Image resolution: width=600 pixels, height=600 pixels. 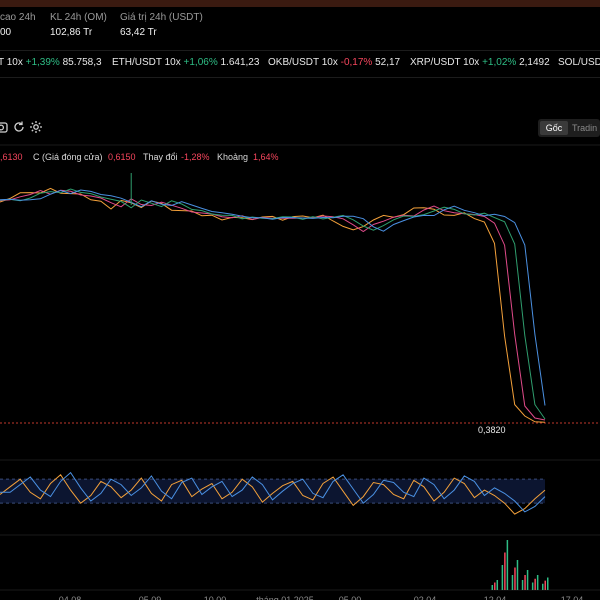 I want to click on x-tick-label: 12 04, so click(x=495, y=597).